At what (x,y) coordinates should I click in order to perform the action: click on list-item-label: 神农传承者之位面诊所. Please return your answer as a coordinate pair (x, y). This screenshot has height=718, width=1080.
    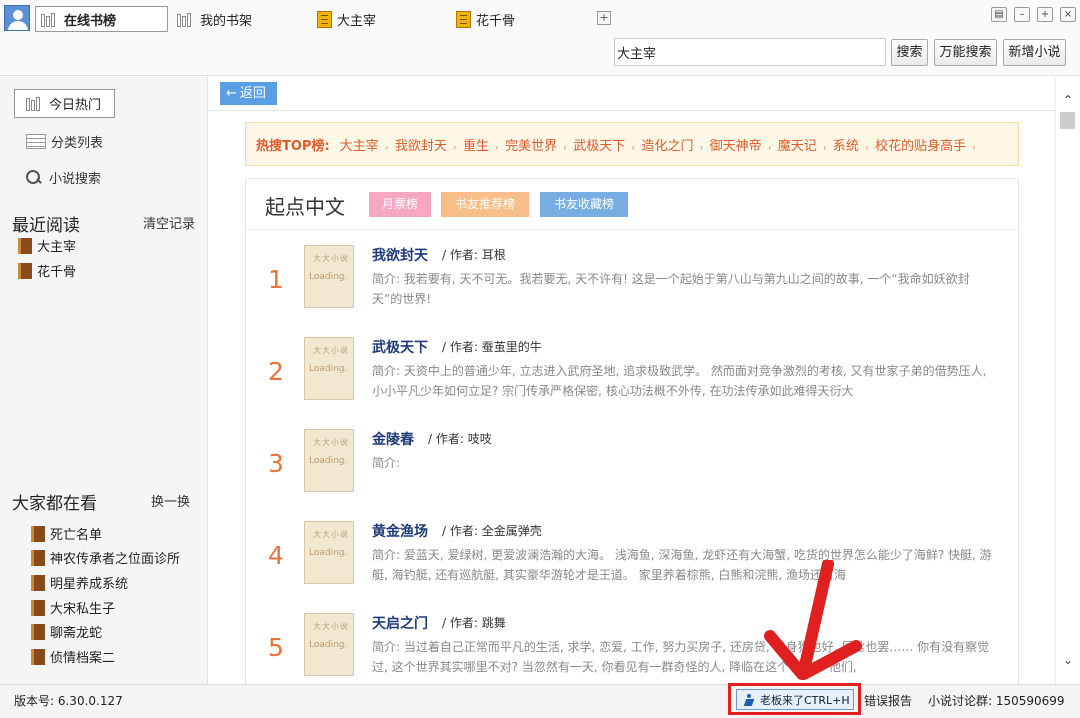
    Looking at the image, I should click on (115, 559).